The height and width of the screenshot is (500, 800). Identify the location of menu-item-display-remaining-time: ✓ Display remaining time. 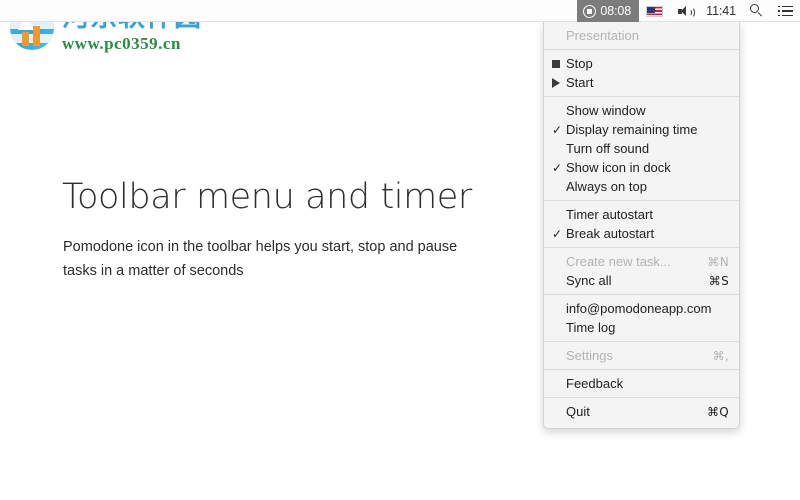
(641, 129).